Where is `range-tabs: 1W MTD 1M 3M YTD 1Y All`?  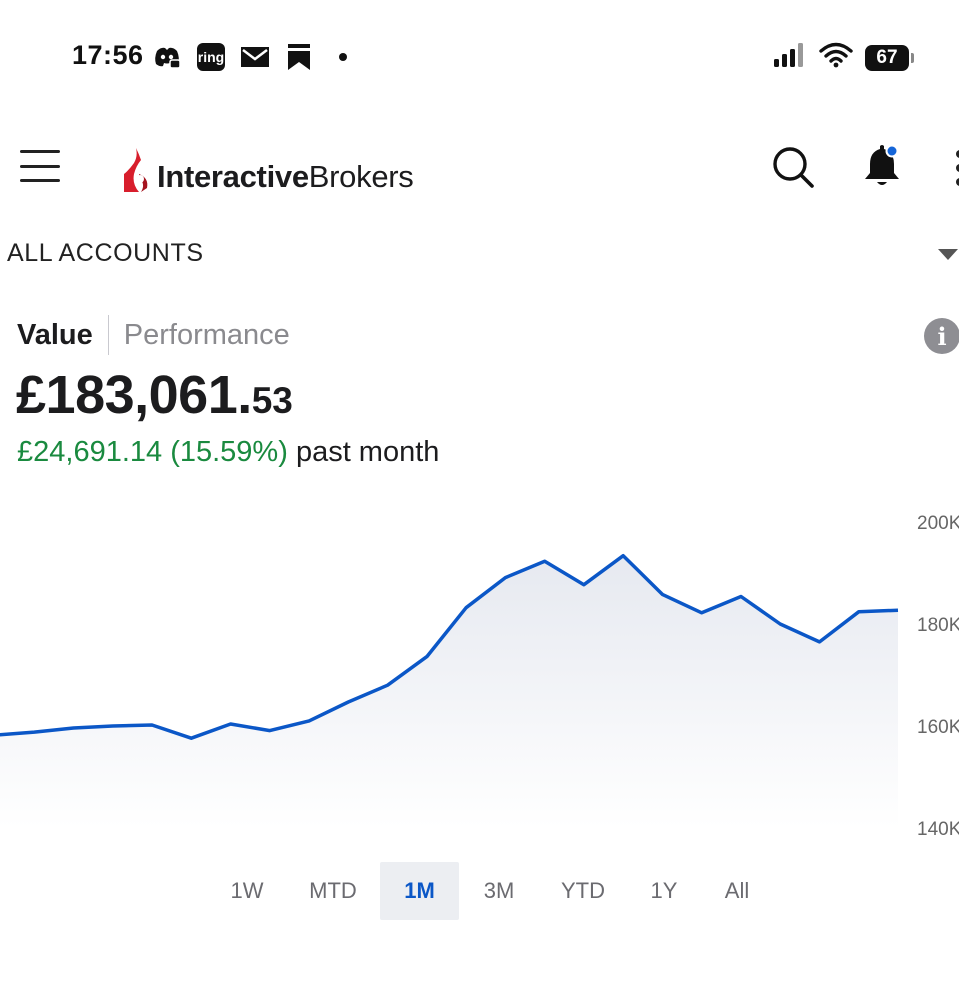 range-tabs: 1W MTD 1M 3M YTD 1Y All is located at coordinates (479, 891).